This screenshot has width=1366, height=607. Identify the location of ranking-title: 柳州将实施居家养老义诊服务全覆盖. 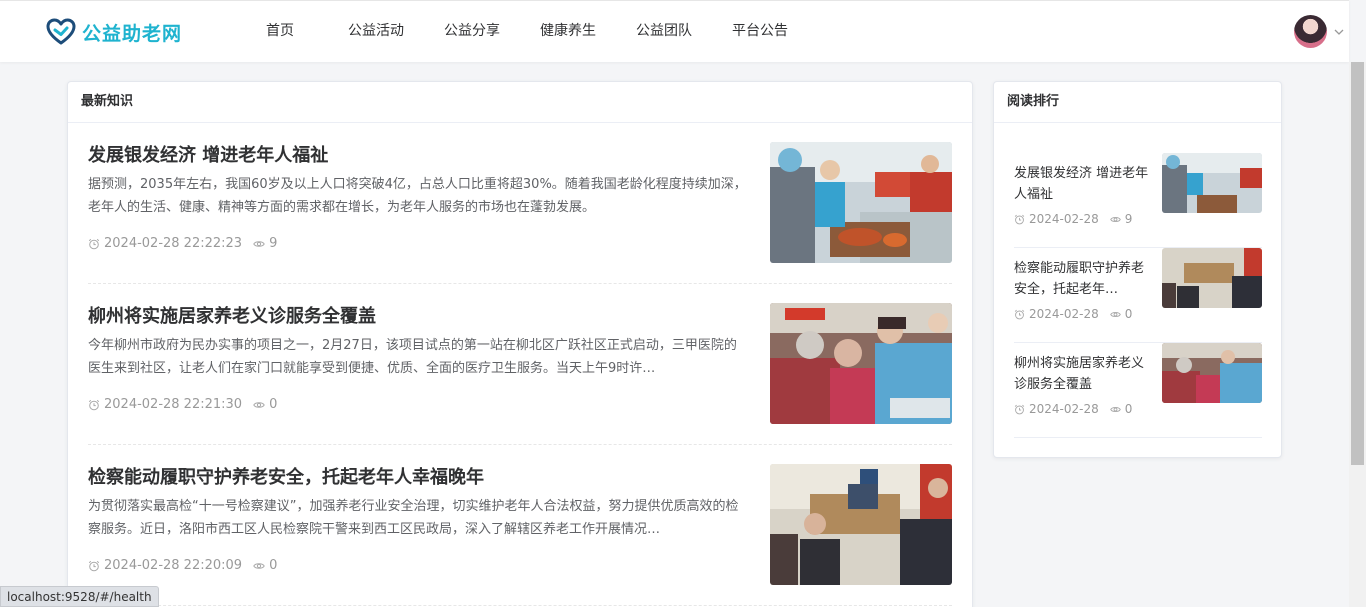
(1082, 374).